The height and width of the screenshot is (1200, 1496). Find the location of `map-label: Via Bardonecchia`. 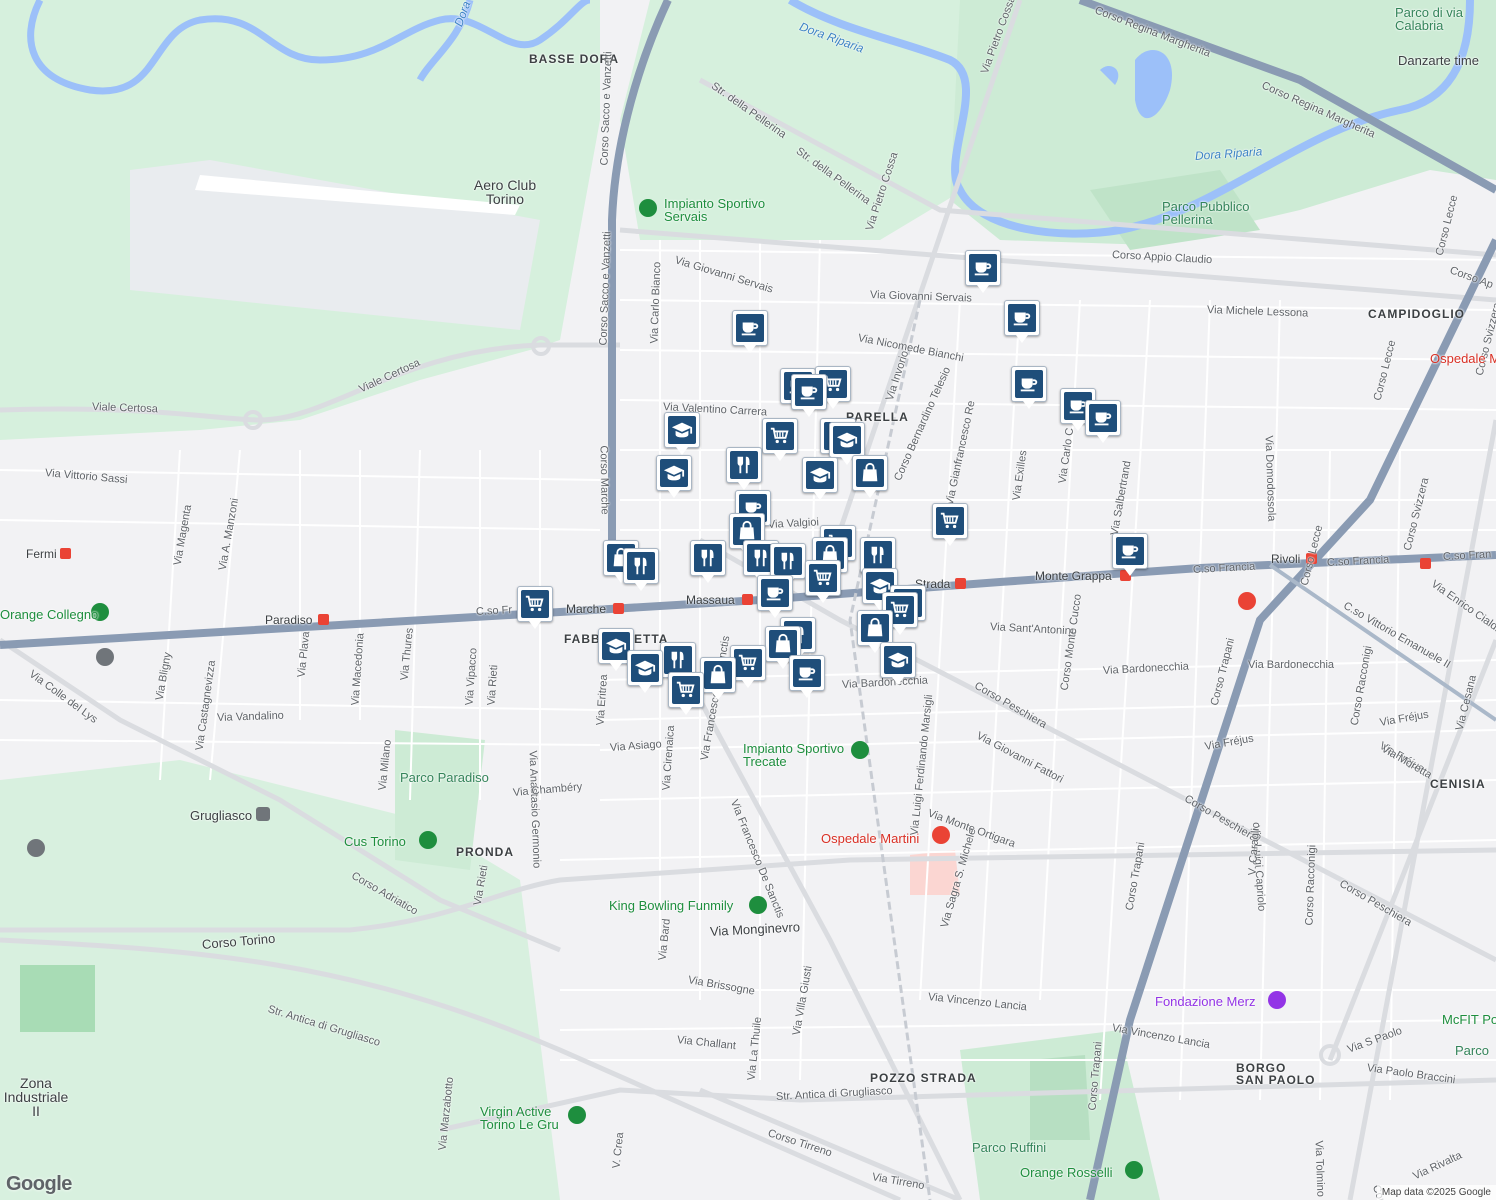

map-label: Via Bardonecchia is located at coordinates (1291, 665).